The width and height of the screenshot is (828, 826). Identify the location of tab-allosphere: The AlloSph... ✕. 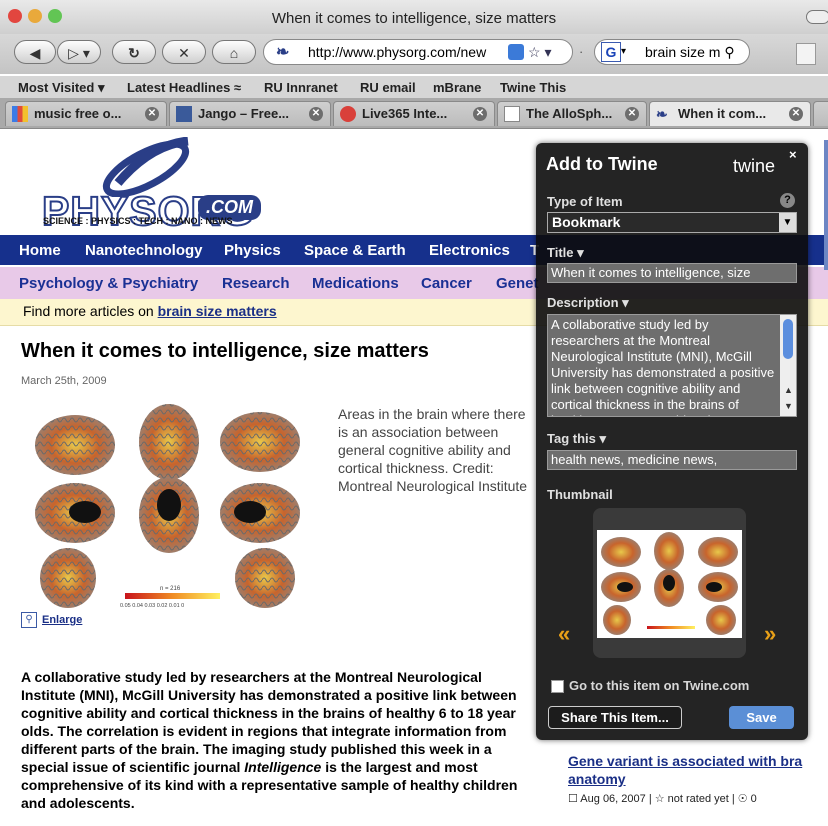
(572, 113).